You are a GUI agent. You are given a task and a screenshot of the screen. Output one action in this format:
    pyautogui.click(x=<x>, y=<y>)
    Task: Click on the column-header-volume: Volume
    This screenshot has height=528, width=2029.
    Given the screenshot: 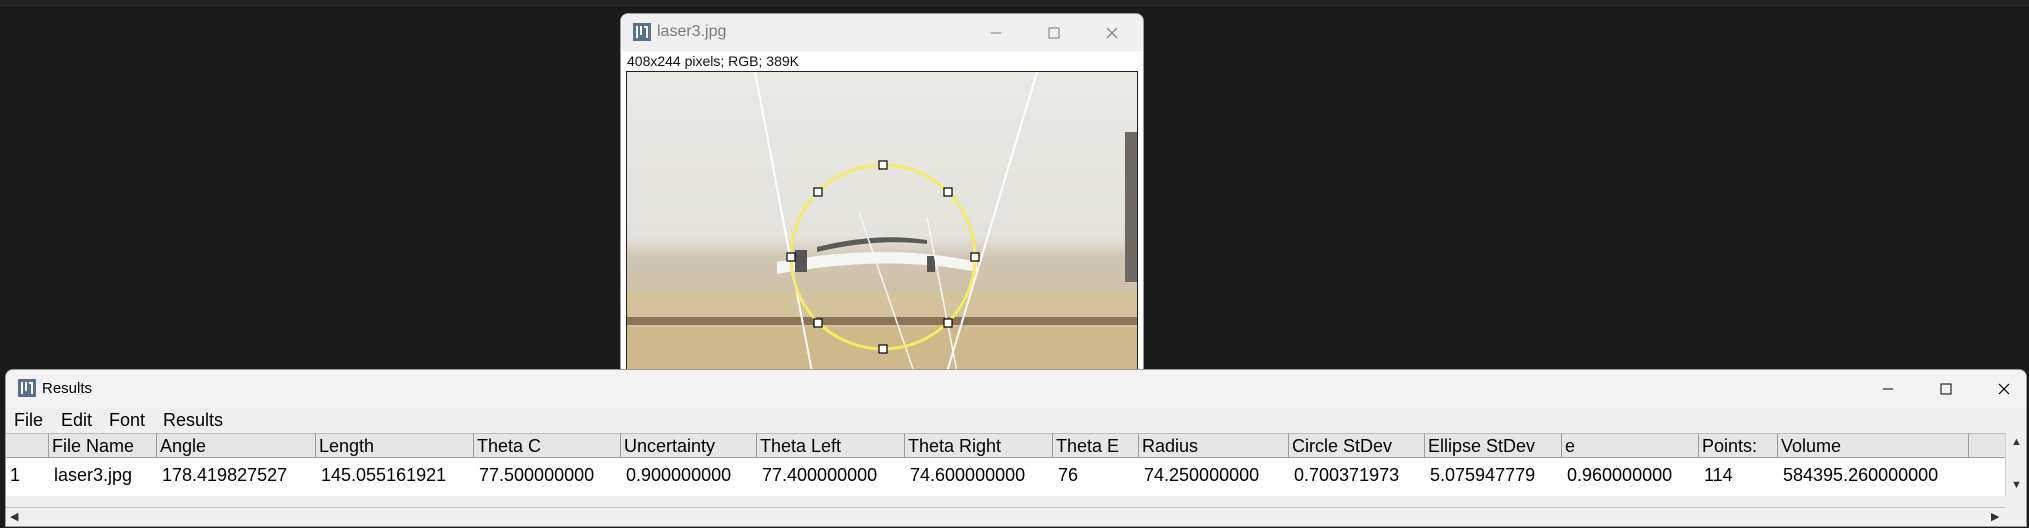 What is the action you would take?
    pyautogui.click(x=1873, y=445)
    